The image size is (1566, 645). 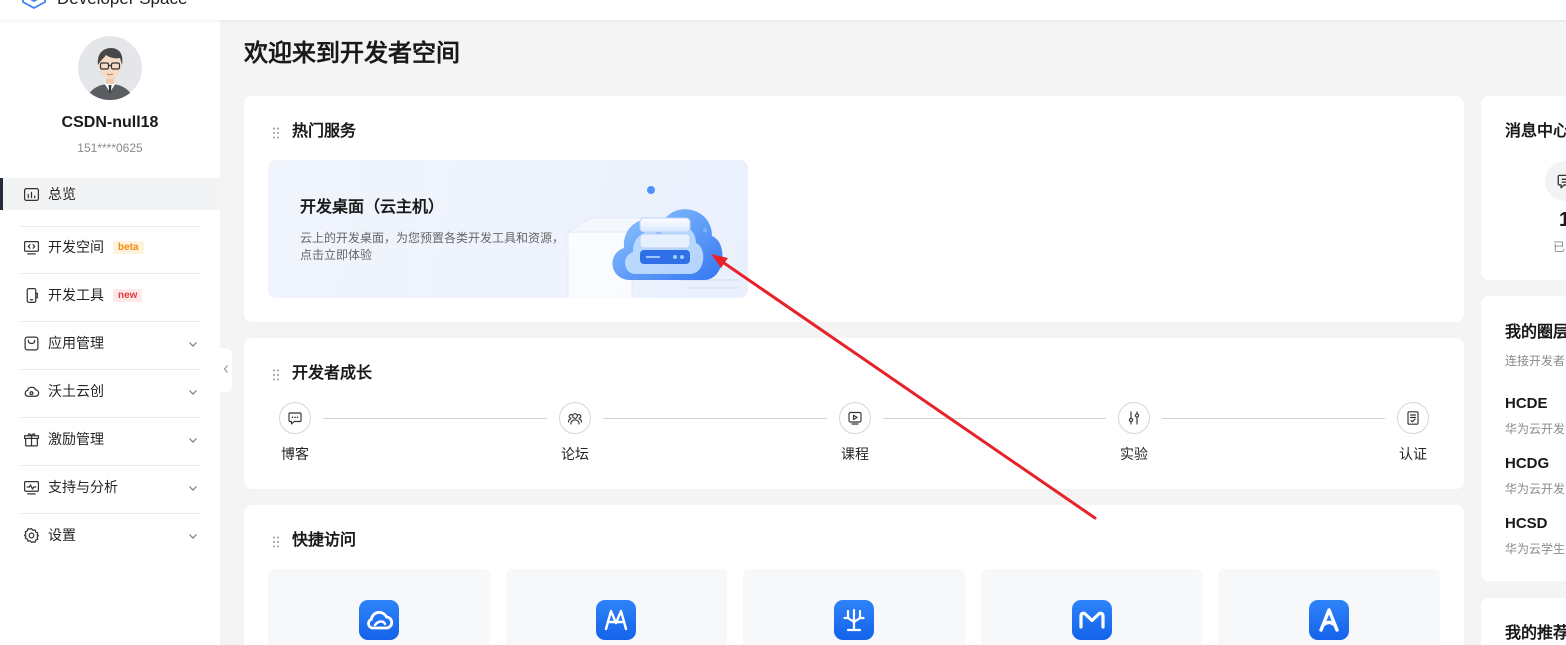 What do you see at coordinates (122, 4) in the screenshot?
I see `brand-name: Developer Space` at bounding box center [122, 4].